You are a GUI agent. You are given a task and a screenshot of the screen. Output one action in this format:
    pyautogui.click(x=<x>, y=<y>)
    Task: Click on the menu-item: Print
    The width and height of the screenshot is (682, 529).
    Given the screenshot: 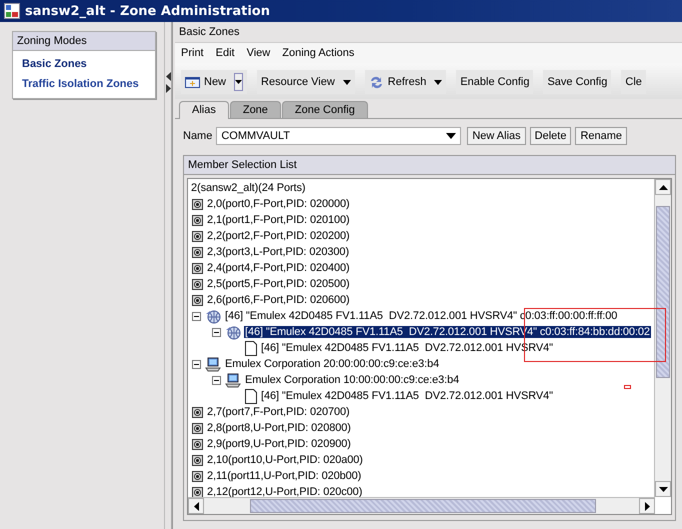 What is the action you would take?
    pyautogui.click(x=192, y=53)
    